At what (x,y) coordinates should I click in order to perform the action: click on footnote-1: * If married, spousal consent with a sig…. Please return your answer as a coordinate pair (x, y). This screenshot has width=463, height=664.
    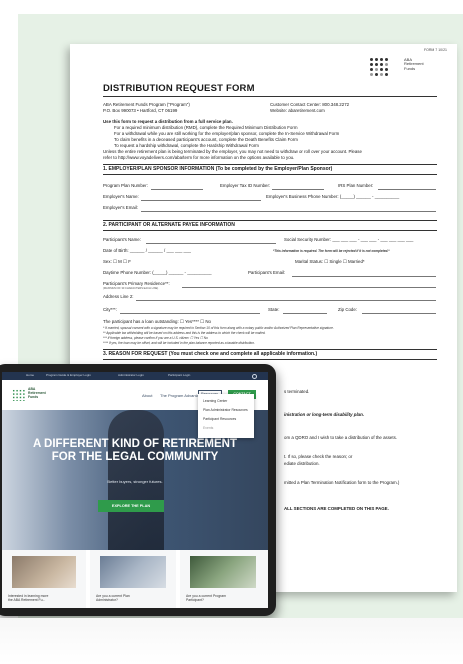
    Looking at the image, I should click on (218, 328).